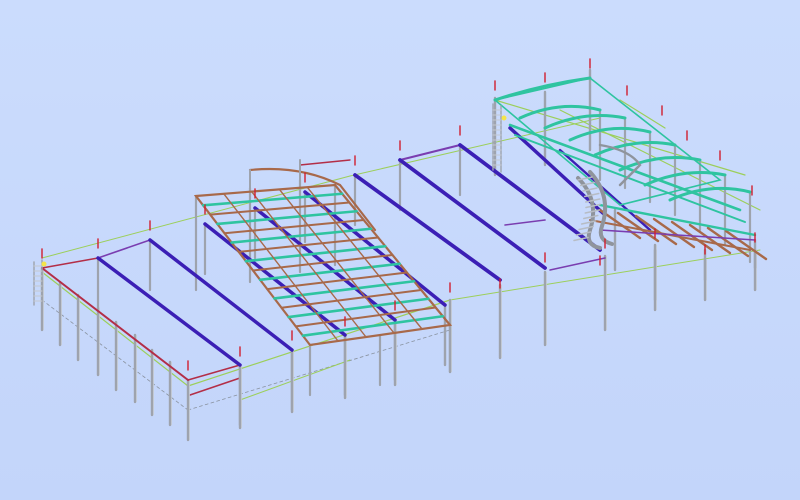  I want to click on lower-long-tie, so click(319, 370).